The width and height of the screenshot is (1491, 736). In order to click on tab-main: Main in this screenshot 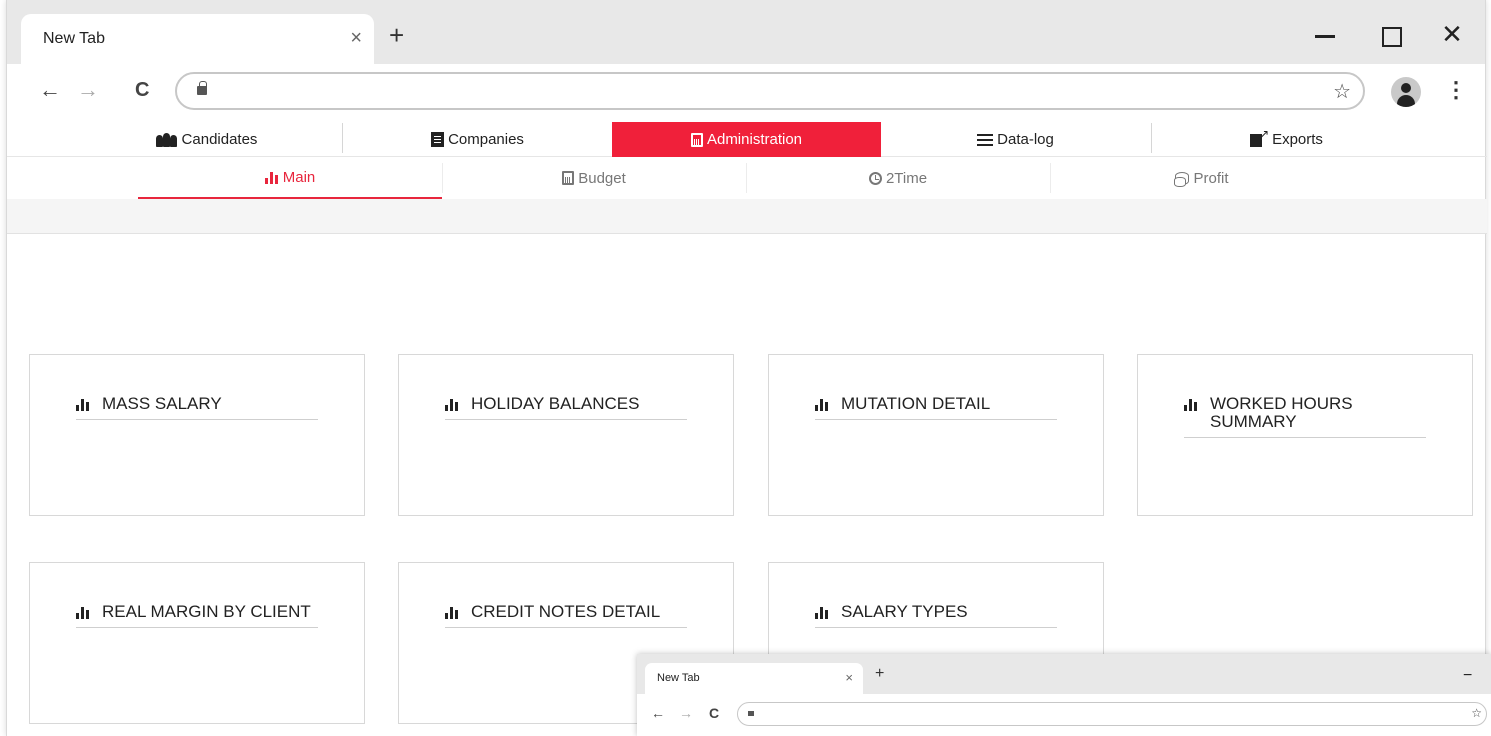, I will do `click(290, 178)`.